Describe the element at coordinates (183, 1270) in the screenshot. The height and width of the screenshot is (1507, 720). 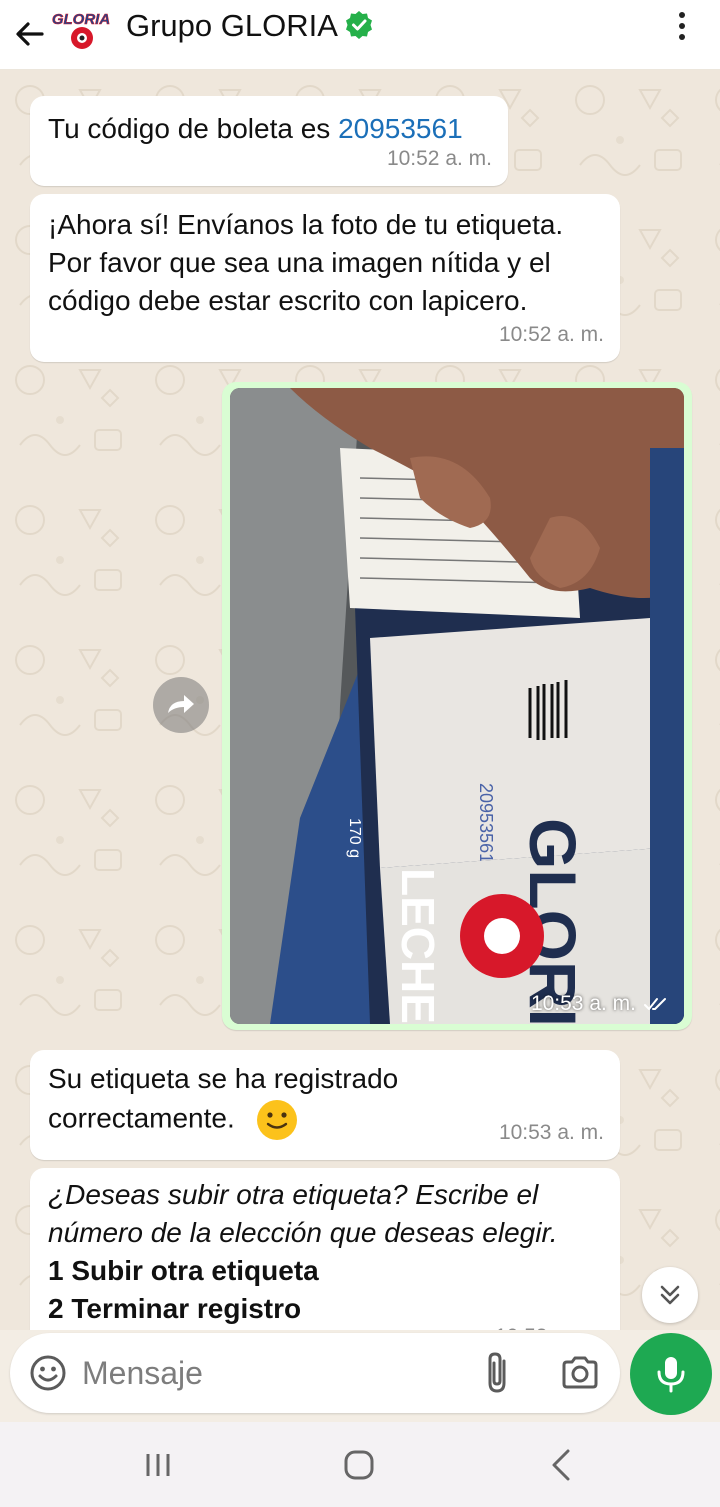
I see `message-option-1: 1 Subir otra etiqueta` at that location.